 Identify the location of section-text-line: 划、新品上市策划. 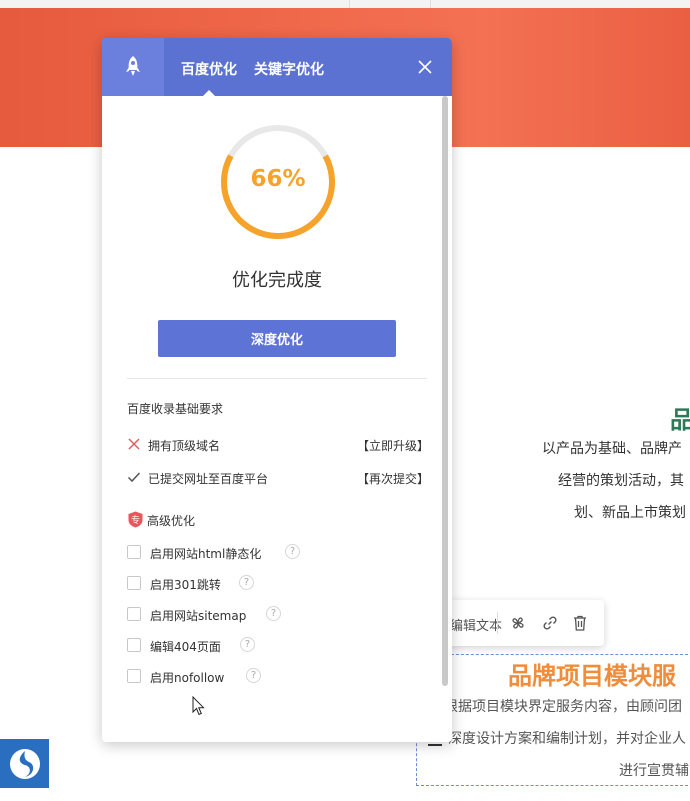
(630, 513).